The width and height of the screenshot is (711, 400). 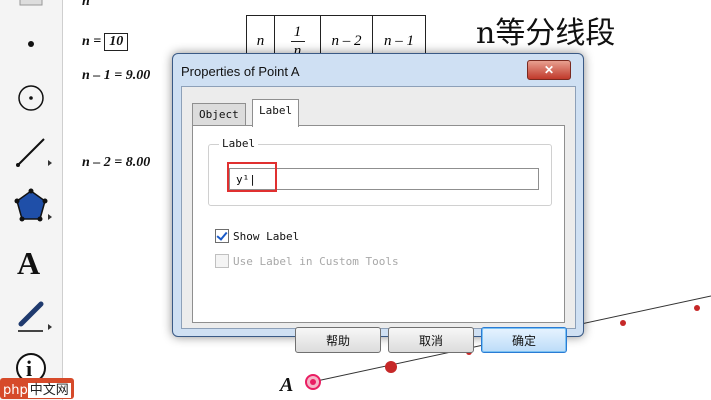 What do you see at coordinates (219, 114) in the screenshot?
I see `tab-object: Object` at bounding box center [219, 114].